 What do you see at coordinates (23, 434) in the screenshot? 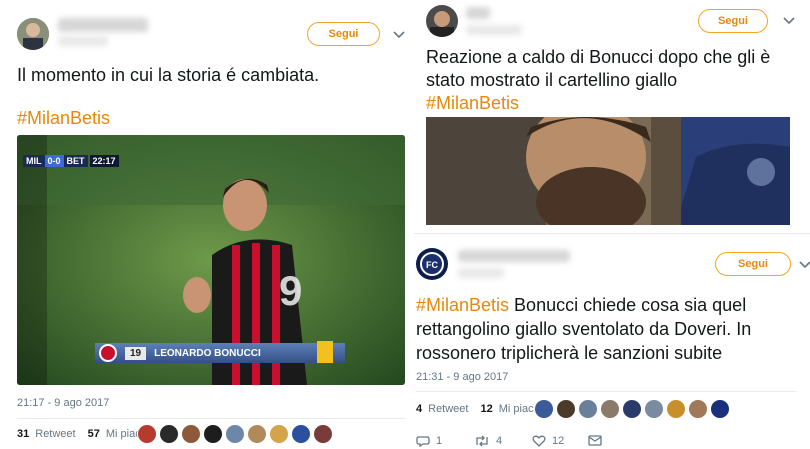
I see `retweet-count: 31` at bounding box center [23, 434].